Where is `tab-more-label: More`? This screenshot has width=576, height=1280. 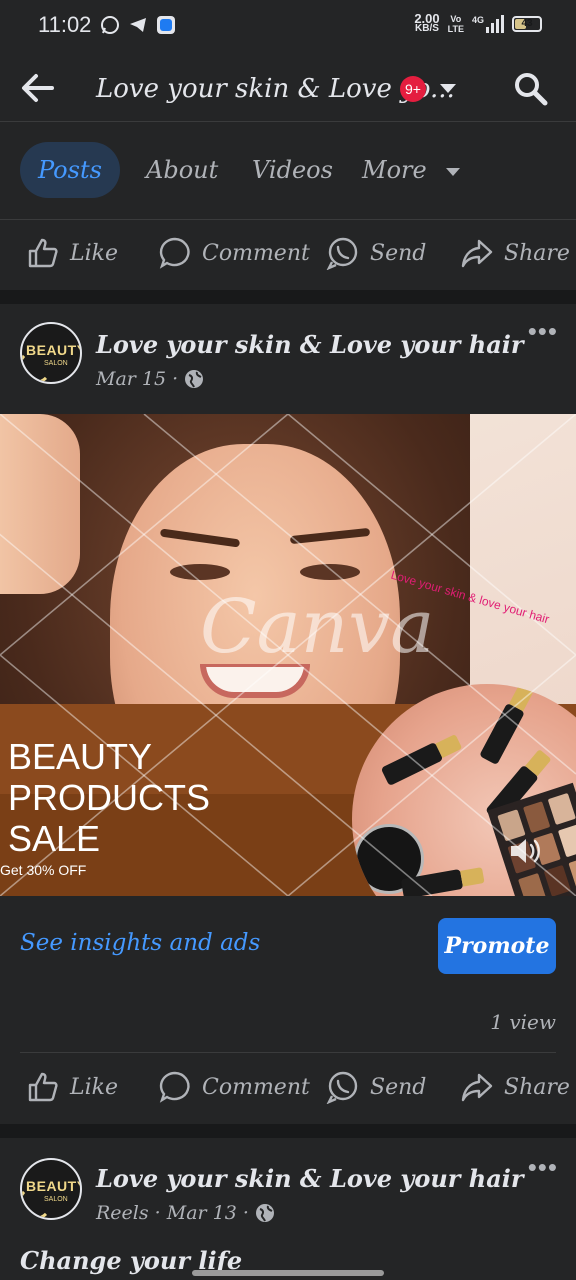 tab-more-label: More is located at coordinates (394, 170).